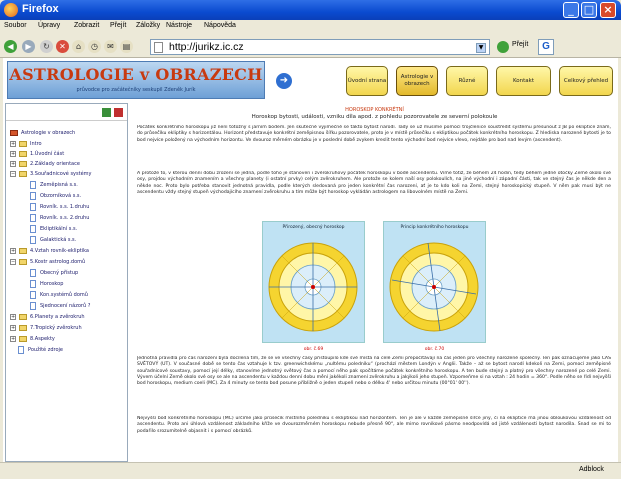 This screenshot has height=479, width=621. I want to click on stop-icon: ✕, so click(62, 46).